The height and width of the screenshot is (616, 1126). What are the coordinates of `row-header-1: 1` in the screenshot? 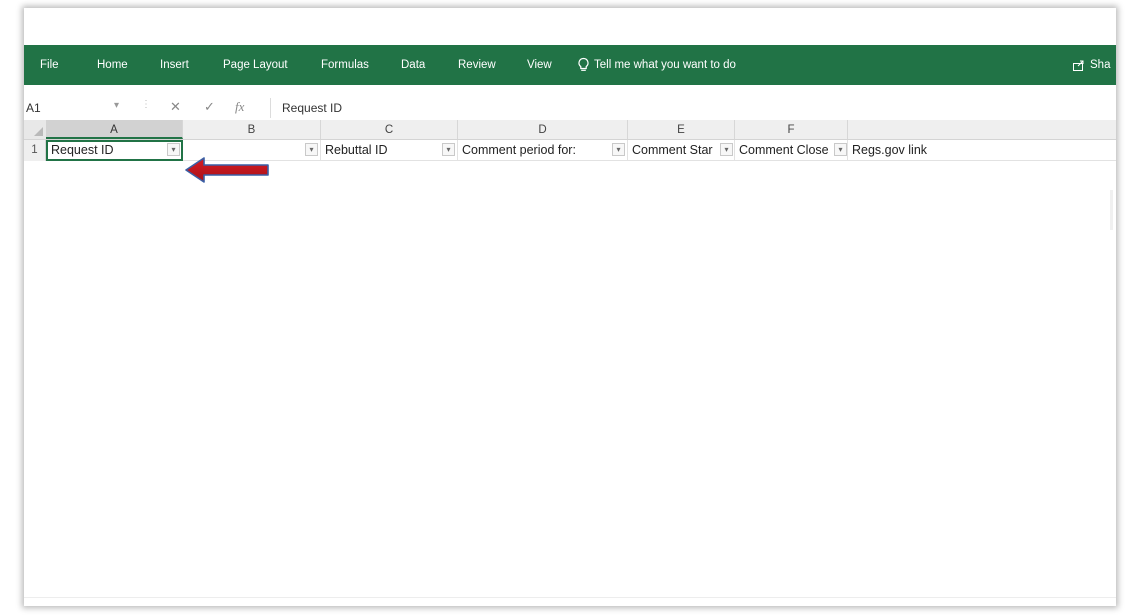 It's located at (35, 150).